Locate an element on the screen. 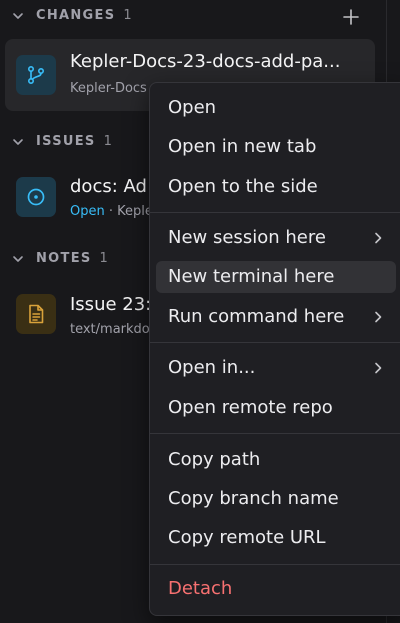 The image size is (400, 623). menu-item-open-new-tab: Open in new tab is located at coordinates (276, 147).